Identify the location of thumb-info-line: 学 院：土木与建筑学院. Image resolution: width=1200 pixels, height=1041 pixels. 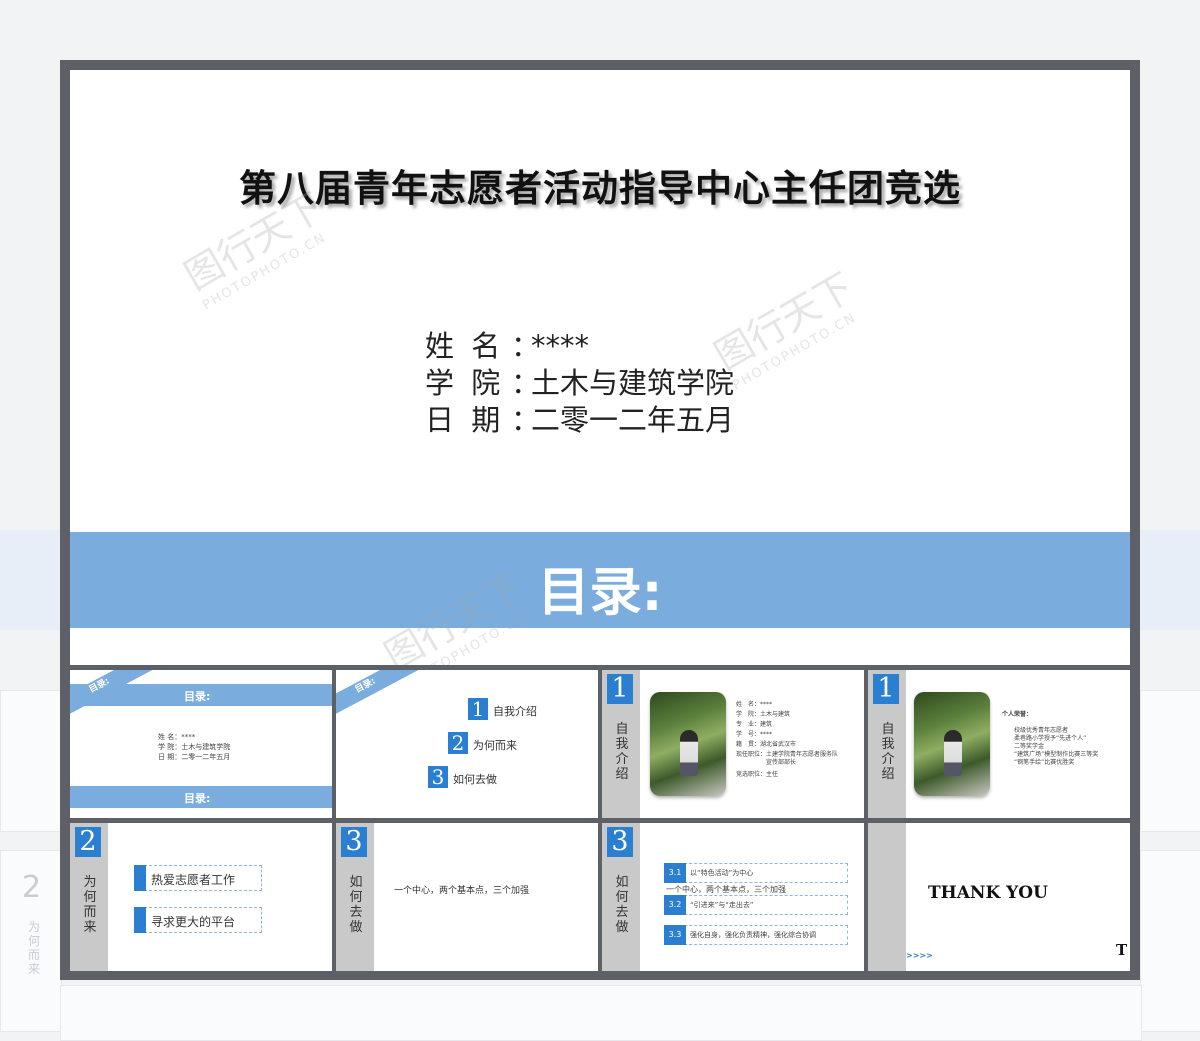
(194, 747).